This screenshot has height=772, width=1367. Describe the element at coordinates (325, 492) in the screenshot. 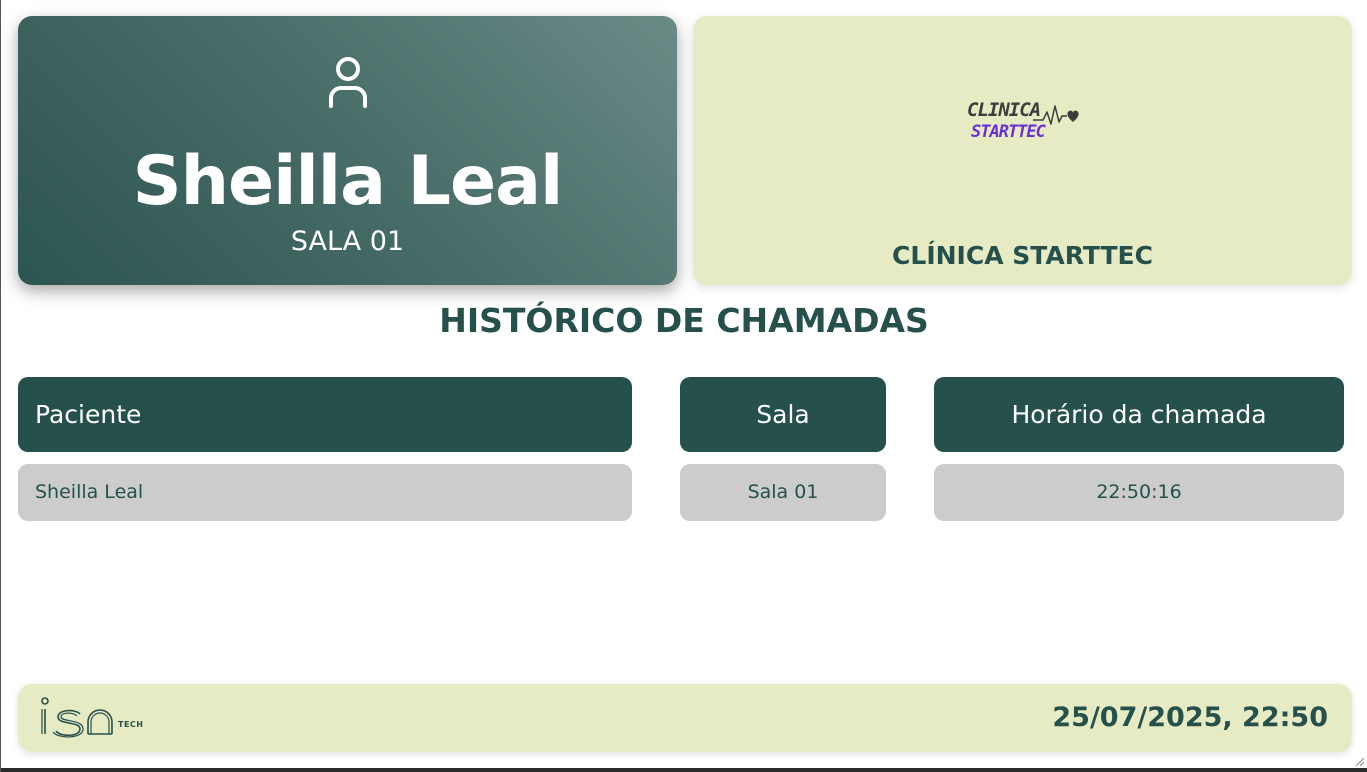

I see `history-row-patient: Sheilla Leal` at that location.